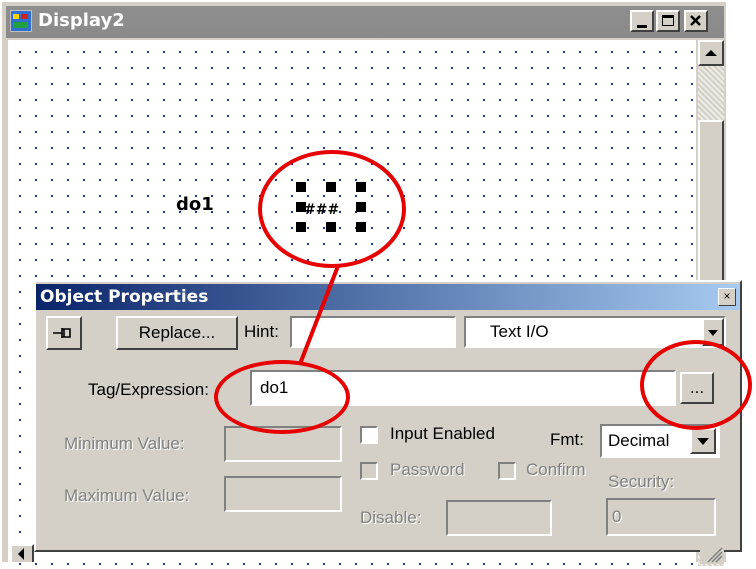  Describe the element at coordinates (319, 315) in the screenshot. I see `annotation-connector` at that location.